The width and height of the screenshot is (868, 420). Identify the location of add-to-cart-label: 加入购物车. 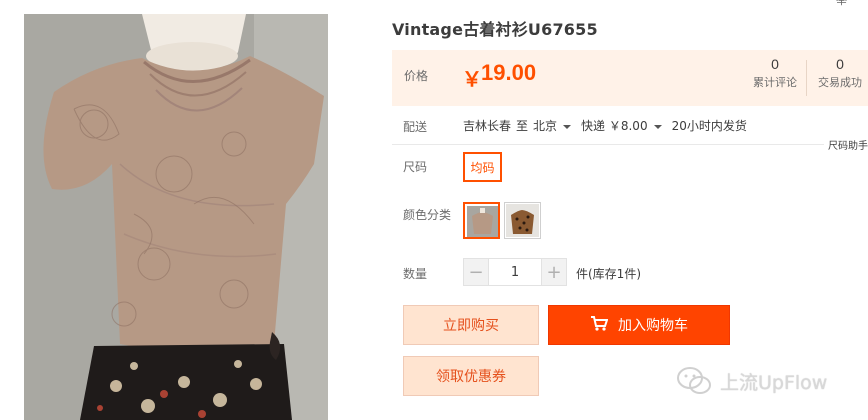
(653, 326).